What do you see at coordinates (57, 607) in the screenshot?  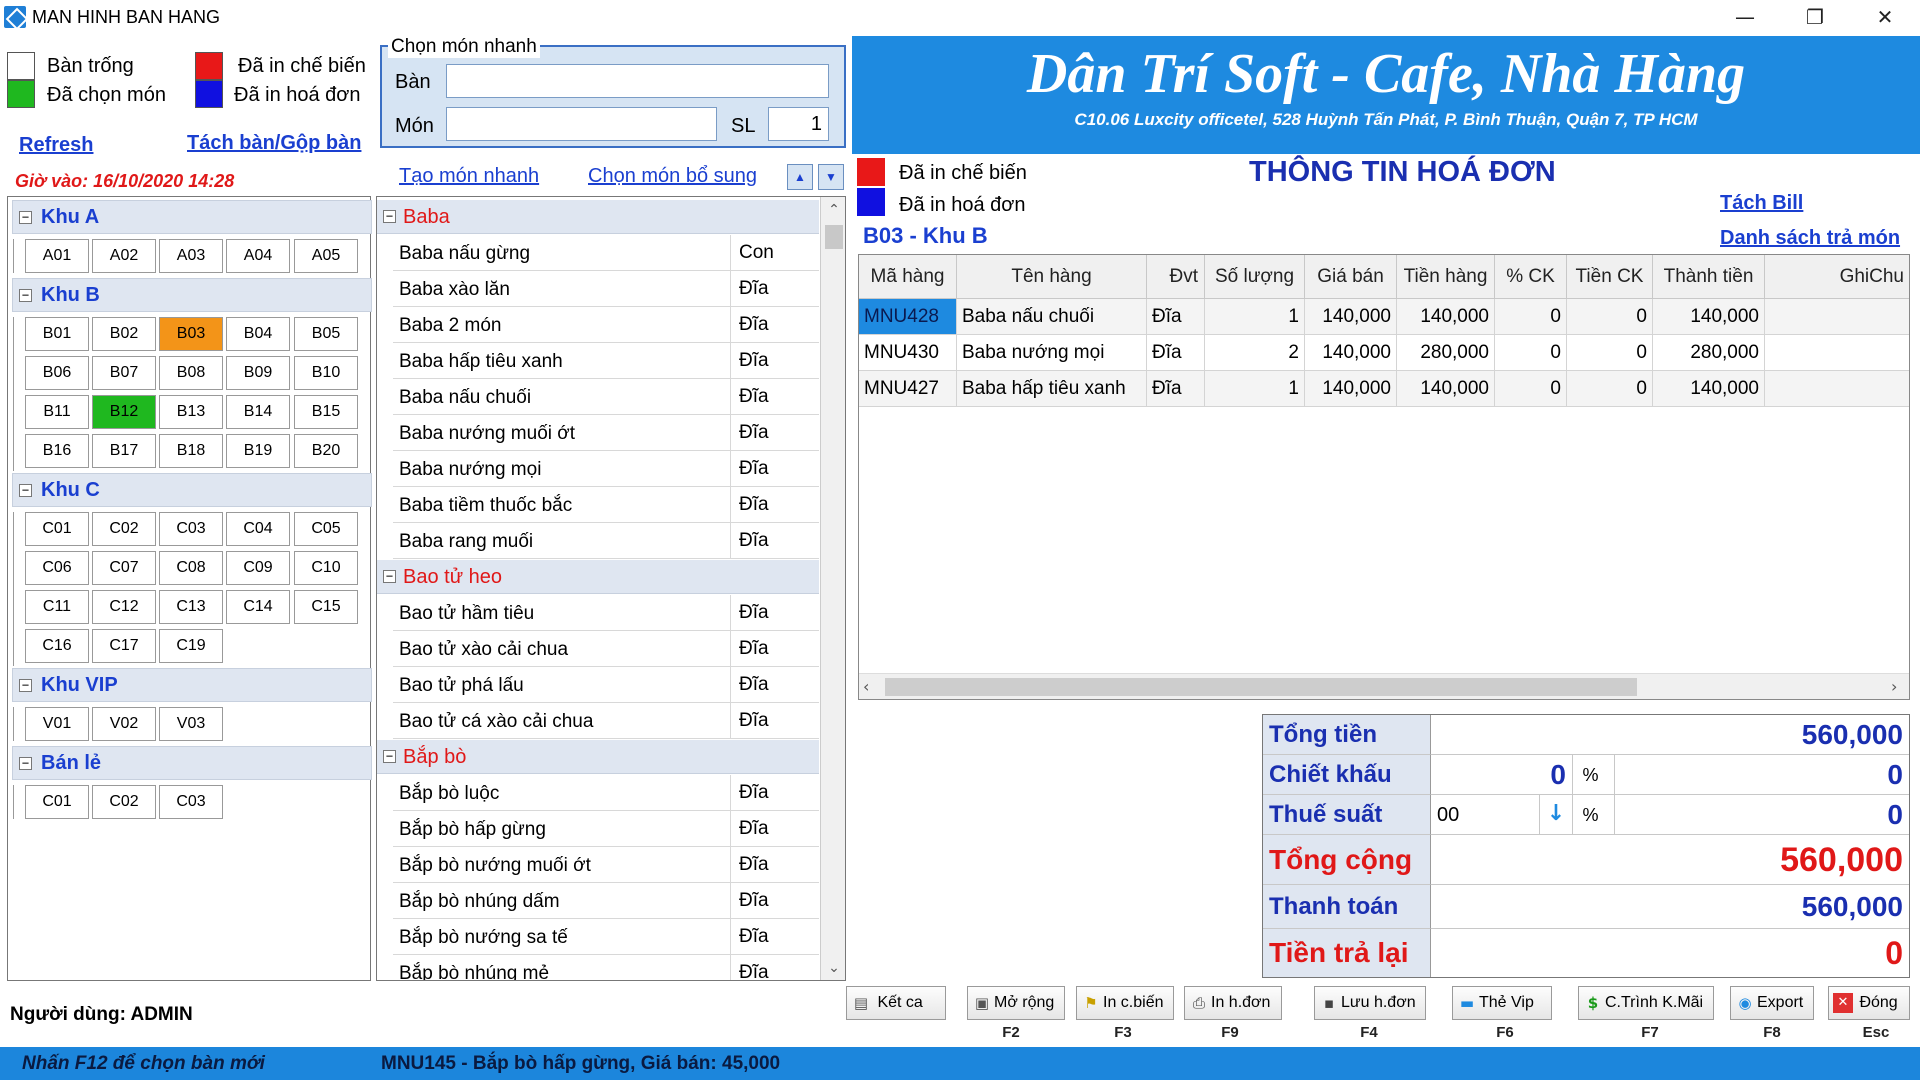 I see `table-c11: C11` at bounding box center [57, 607].